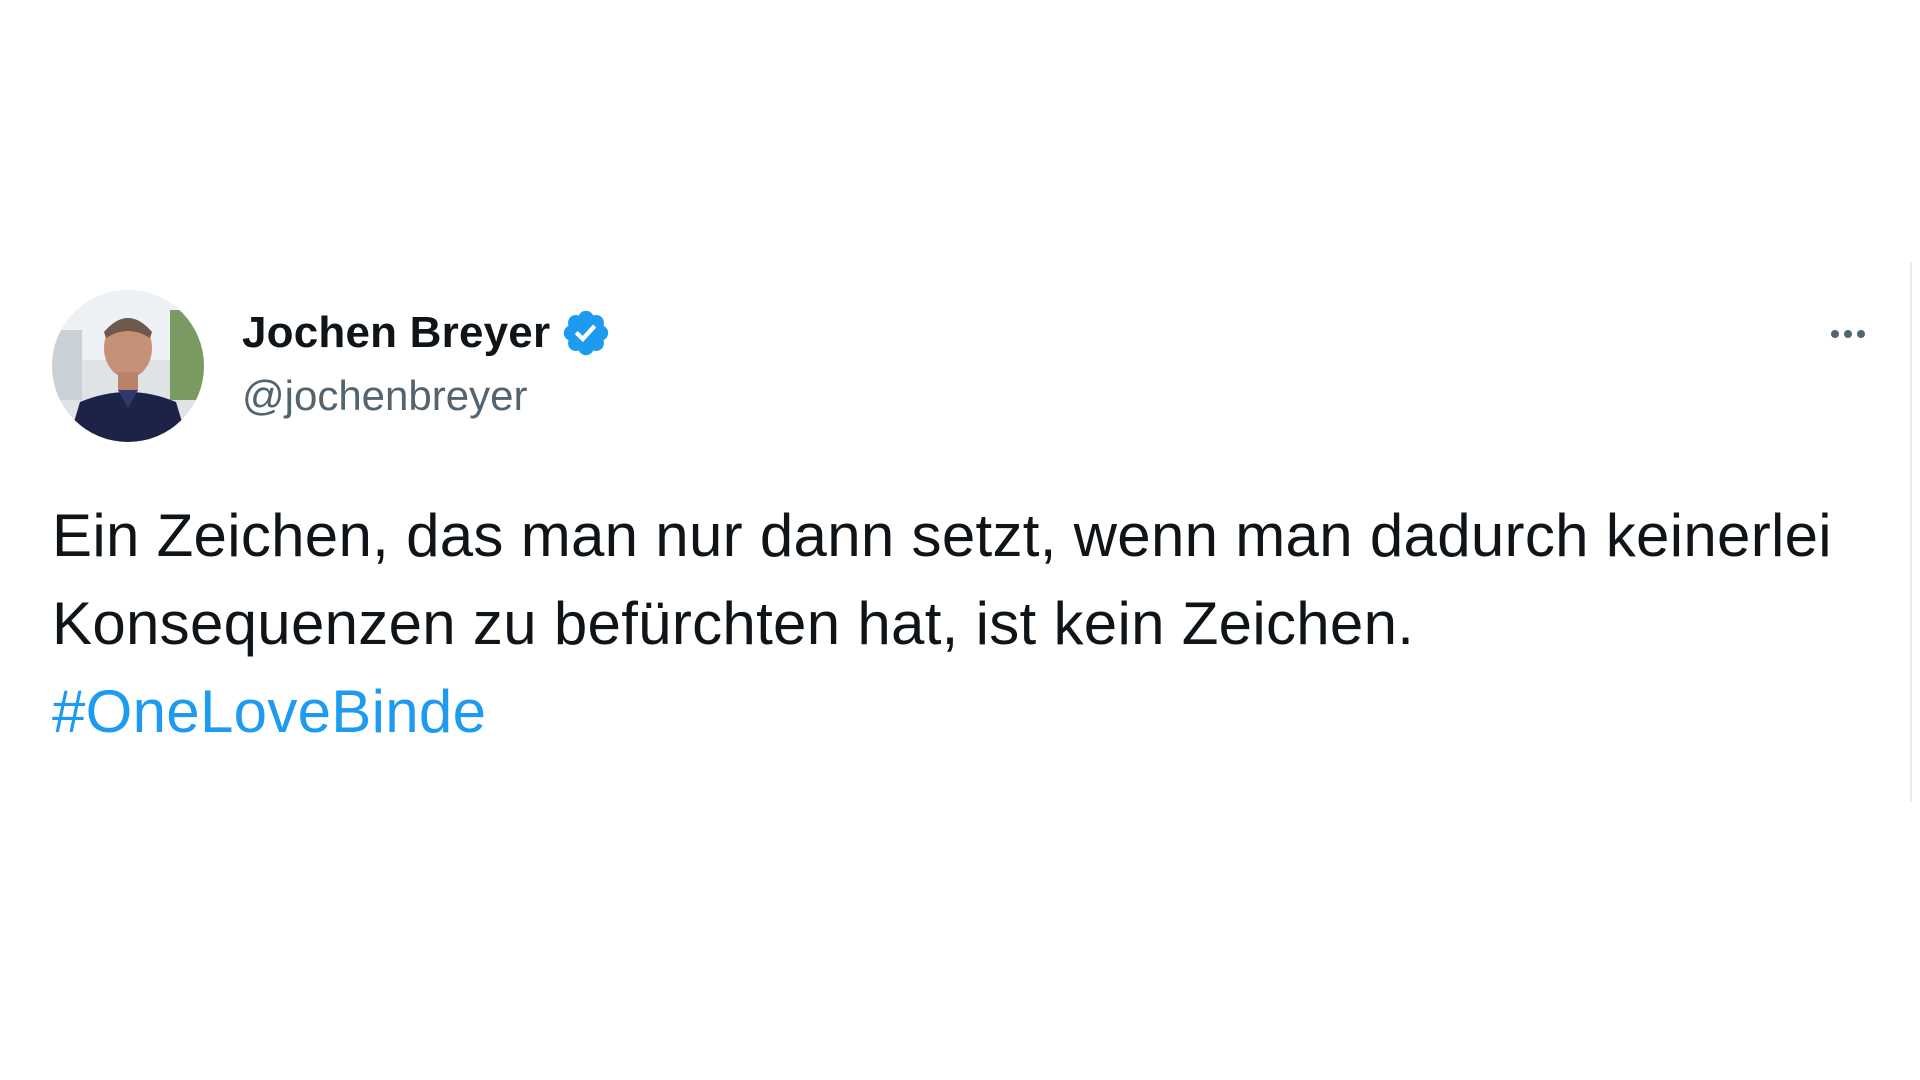  What do you see at coordinates (396, 333) in the screenshot?
I see `display-name: Jochen Breyer` at bounding box center [396, 333].